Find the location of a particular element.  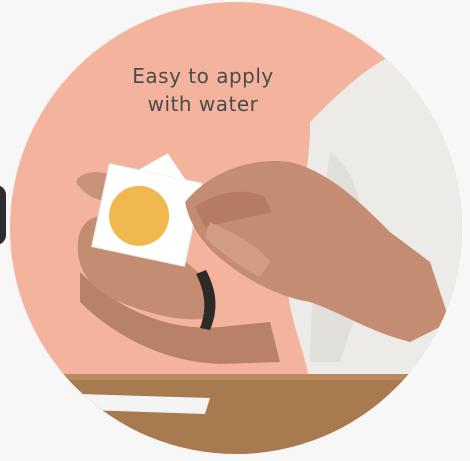

caption-line-1: Easy to apply is located at coordinates (203, 76).